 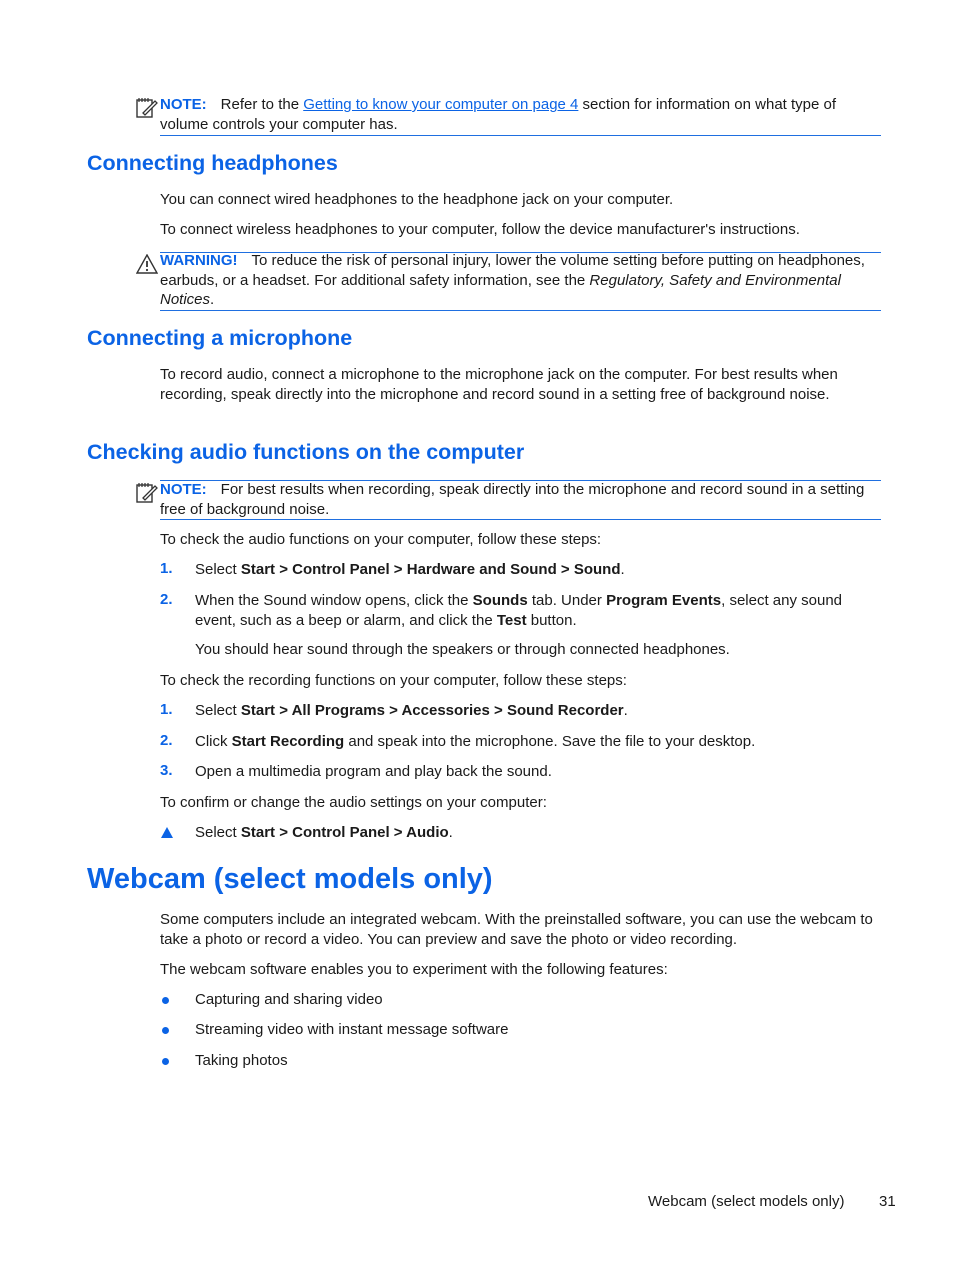 I want to click on note-divider, so click(x=520, y=135).